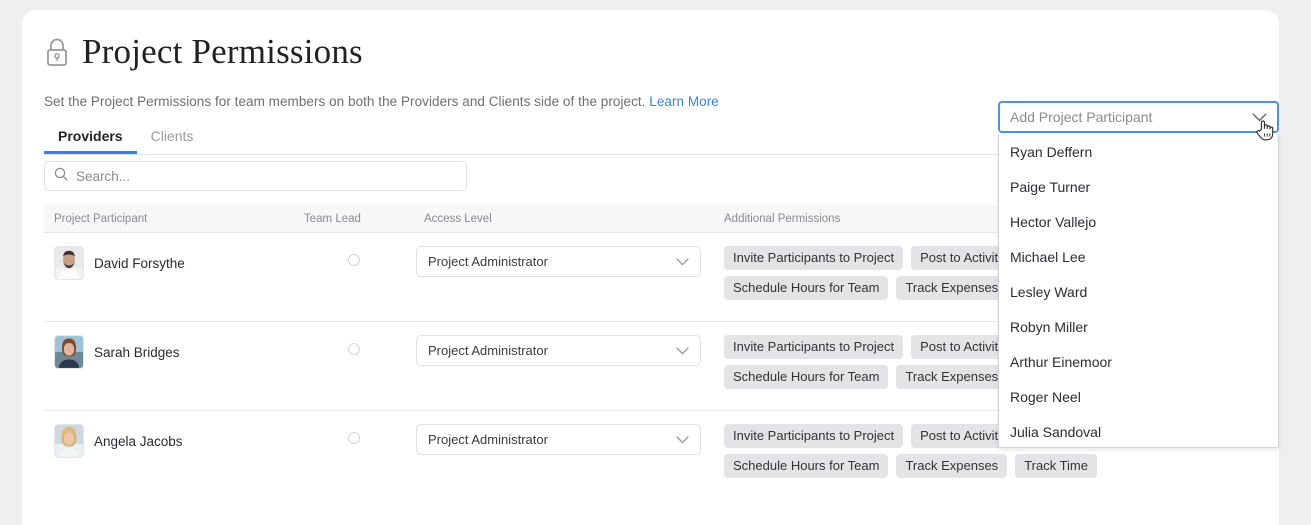 The width and height of the screenshot is (1311, 525). I want to click on add-project-participant-select: Add Project Participant, so click(1138, 117).